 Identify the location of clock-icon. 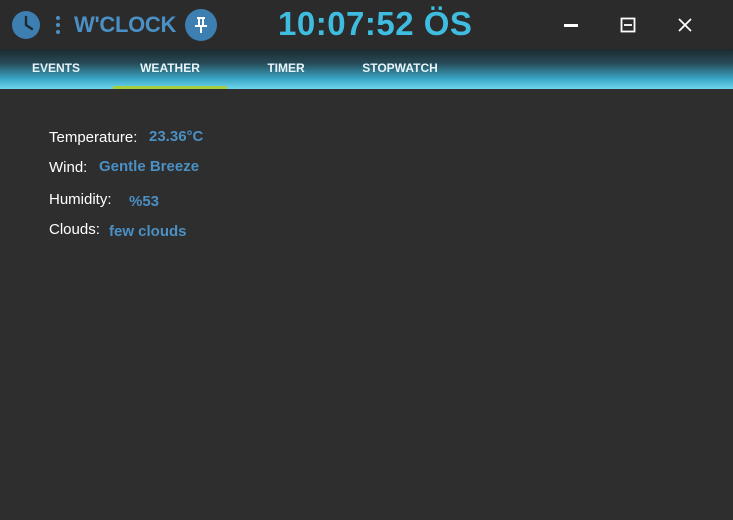
(26, 25).